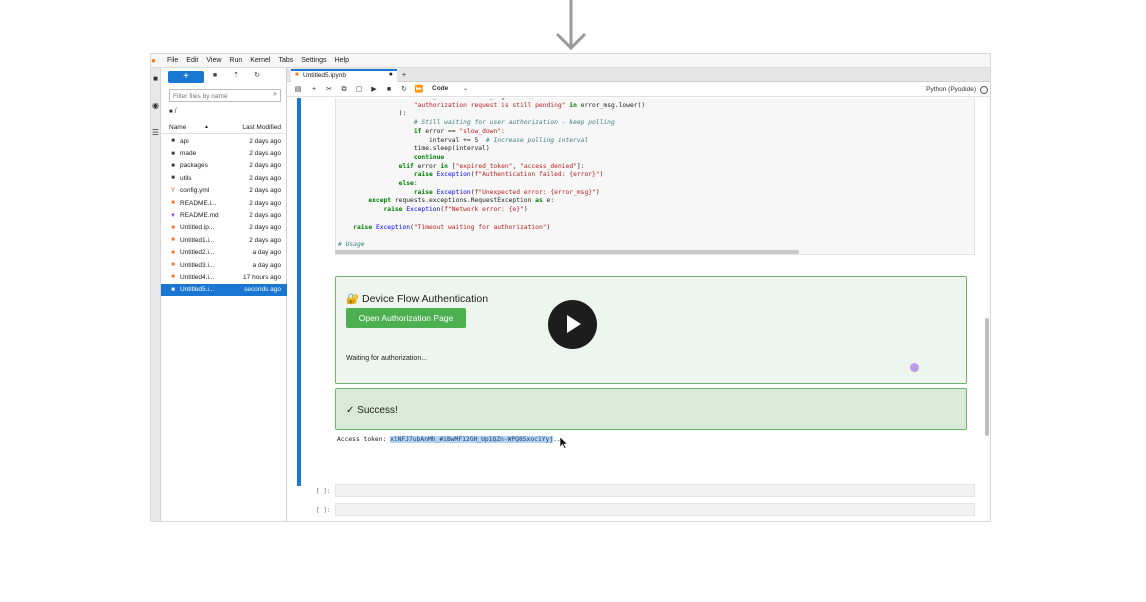 This screenshot has width=1146, height=602. Describe the element at coordinates (914, 367) in the screenshot. I see `cursor-highlight-icon` at that location.